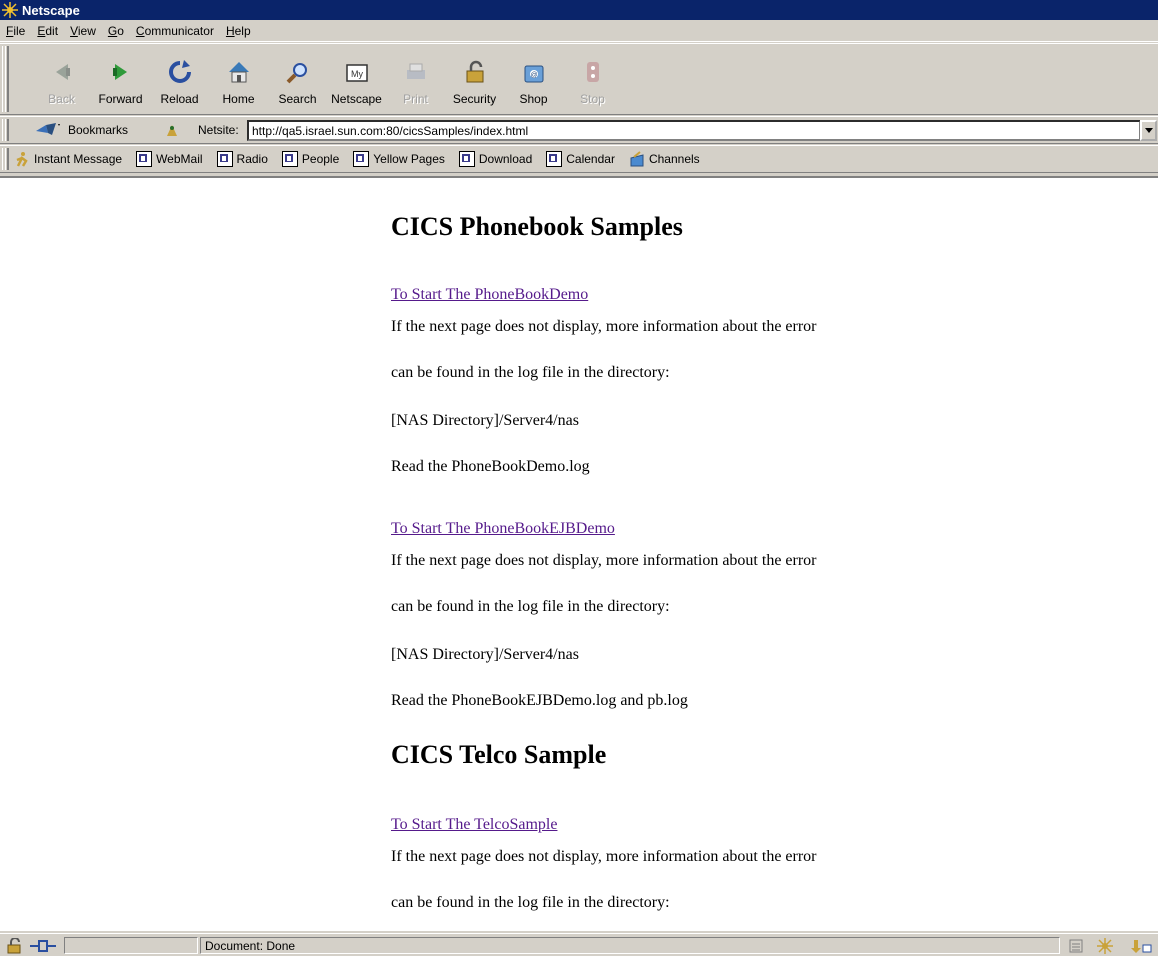  What do you see at coordinates (172, 130) in the screenshot?
I see `page-proxy-icon` at bounding box center [172, 130].